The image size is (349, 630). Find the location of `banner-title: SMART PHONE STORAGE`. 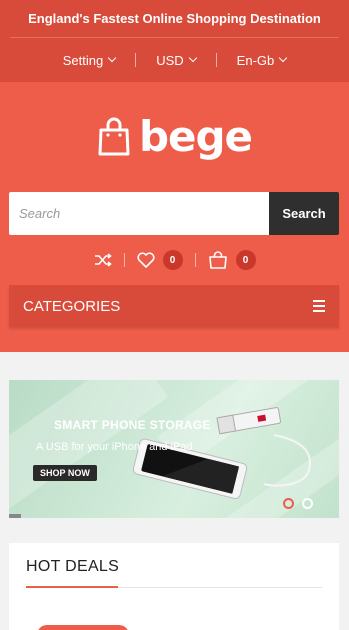

banner-title: SMART PHONE STORAGE is located at coordinates (132, 425).